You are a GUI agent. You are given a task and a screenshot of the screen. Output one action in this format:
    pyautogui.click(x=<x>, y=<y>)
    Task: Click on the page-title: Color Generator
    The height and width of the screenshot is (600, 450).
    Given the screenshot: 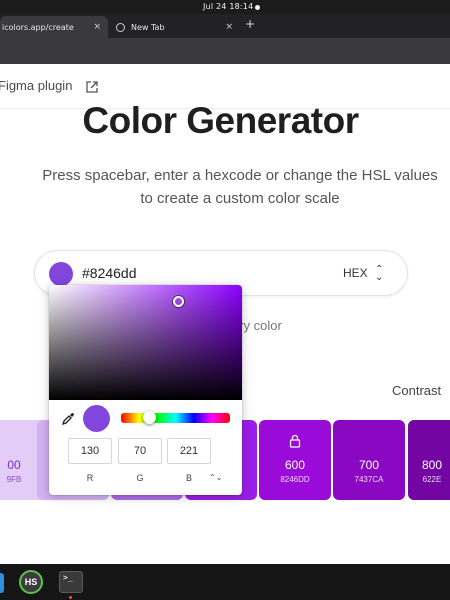 What is the action you would take?
    pyautogui.click(x=220, y=120)
    